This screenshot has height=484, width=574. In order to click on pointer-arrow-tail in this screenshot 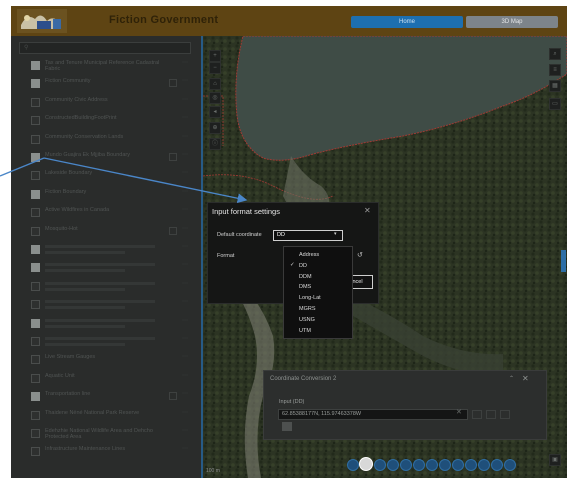, I will do `click(22, 167)`.